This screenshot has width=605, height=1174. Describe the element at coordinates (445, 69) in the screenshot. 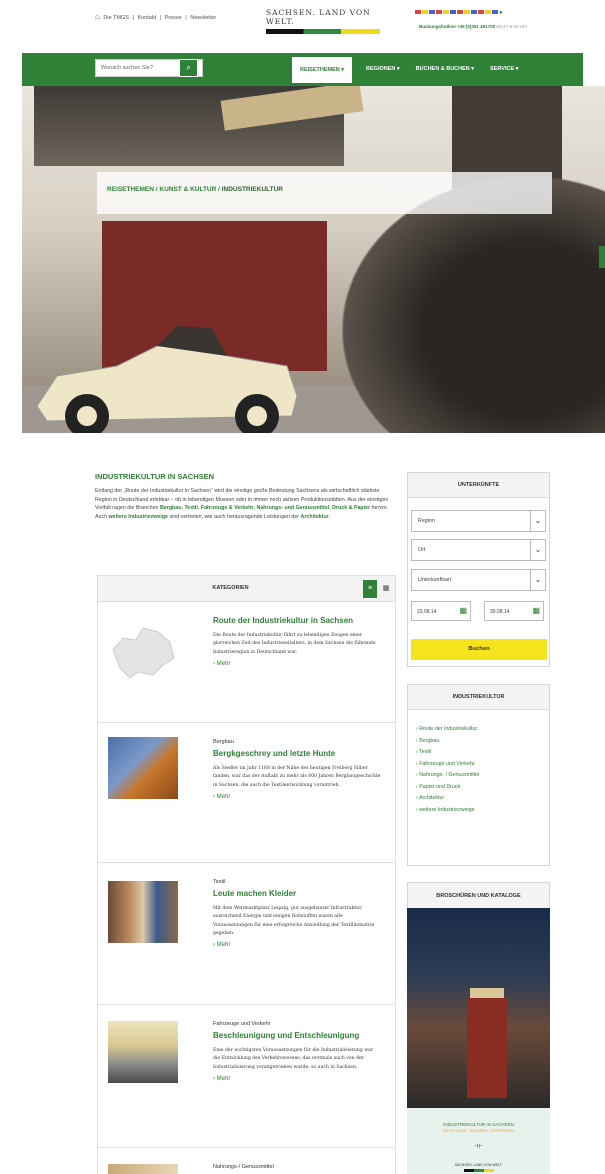

I see `nav-buchen: BUCHEN & BUCHEN ▾` at that location.